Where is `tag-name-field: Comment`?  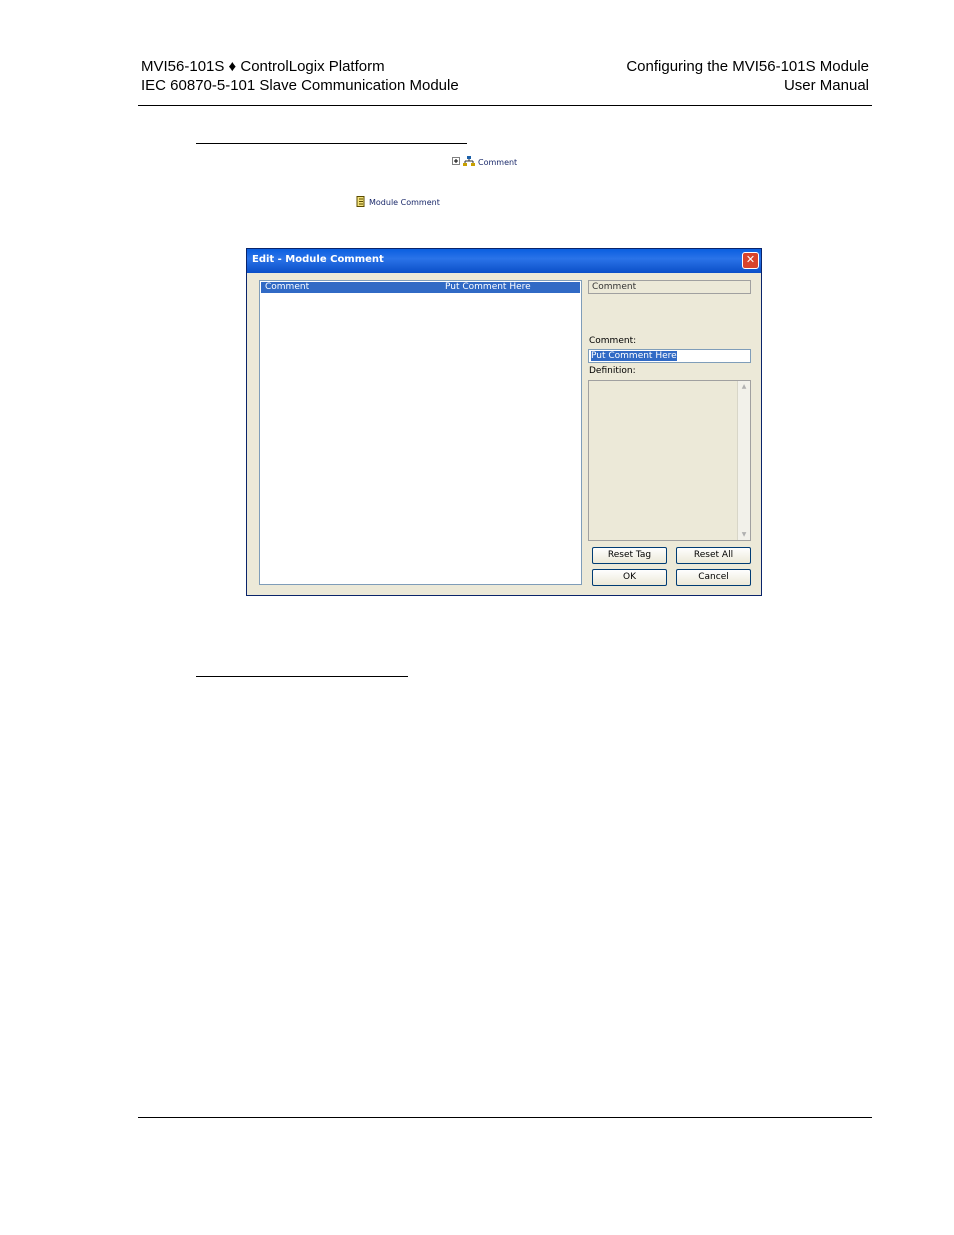
tag-name-field: Comment is located at coordinates (669, 287).